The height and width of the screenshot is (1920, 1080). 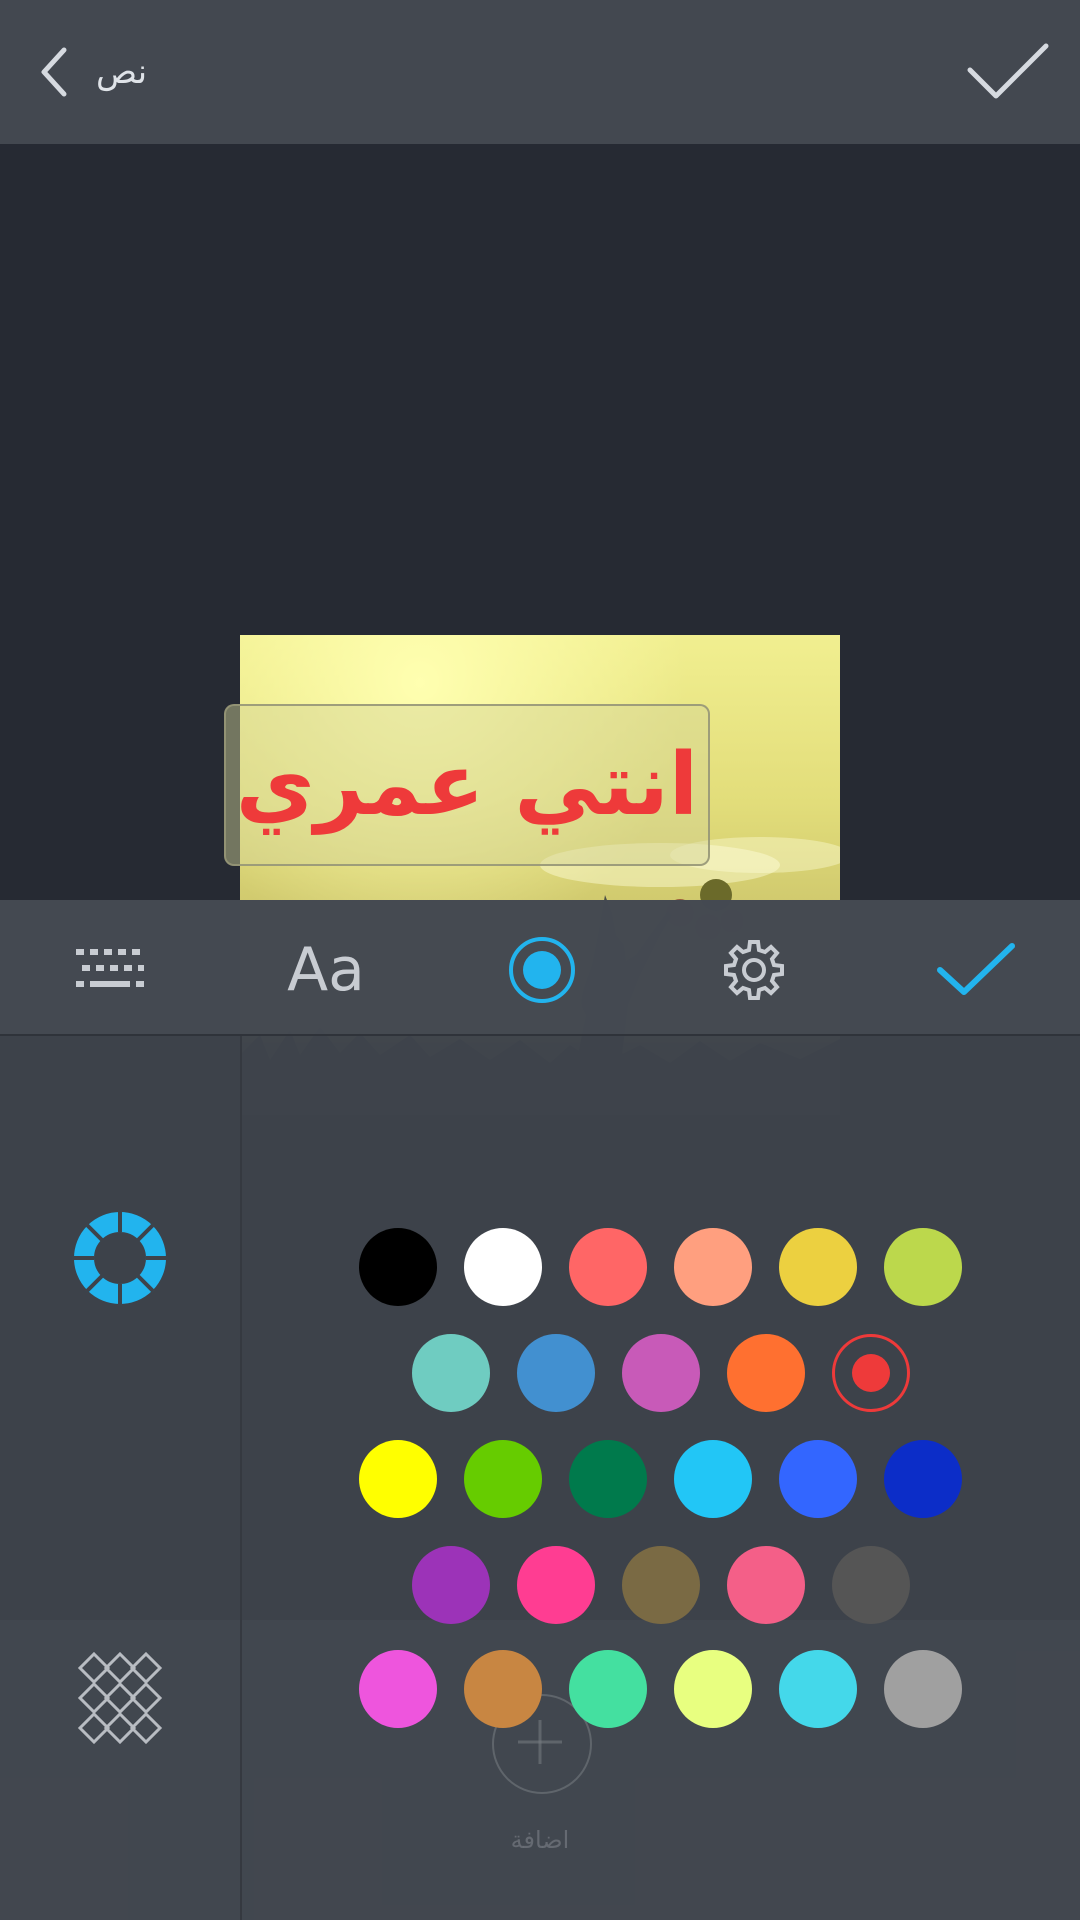 What do you see at coordinates (540, 1840) in the screenshot?
I see `add-label: اضافة` at bounding box center [540, 1840].